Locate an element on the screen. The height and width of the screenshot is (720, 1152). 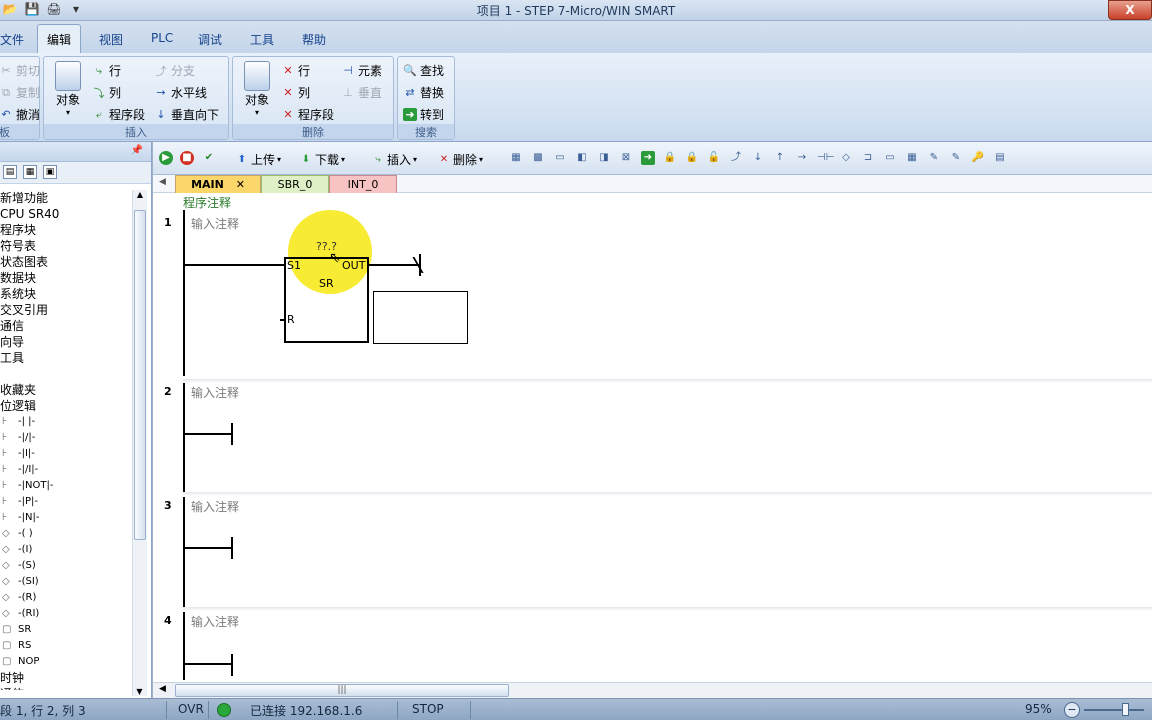
network-2: 2 输入注释 is located at coordinates (652, 439).